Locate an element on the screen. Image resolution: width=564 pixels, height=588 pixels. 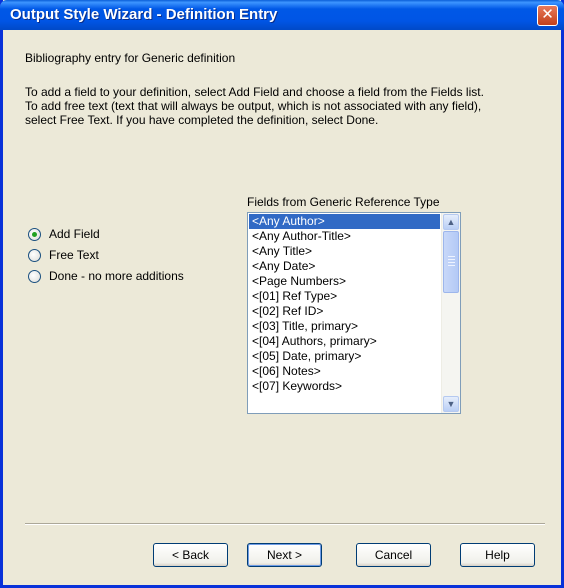
fields-list-label: Fields from Generic Reference Type is located at coordinates (343, 202).